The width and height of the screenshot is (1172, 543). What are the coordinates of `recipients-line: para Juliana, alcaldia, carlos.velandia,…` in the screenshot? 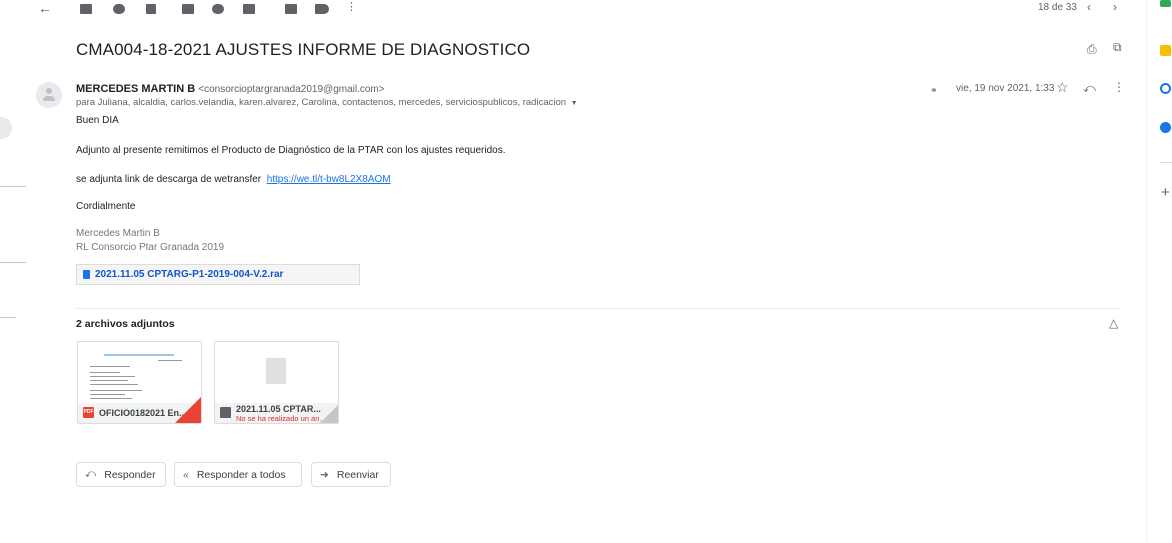 It's located at (327, 102).